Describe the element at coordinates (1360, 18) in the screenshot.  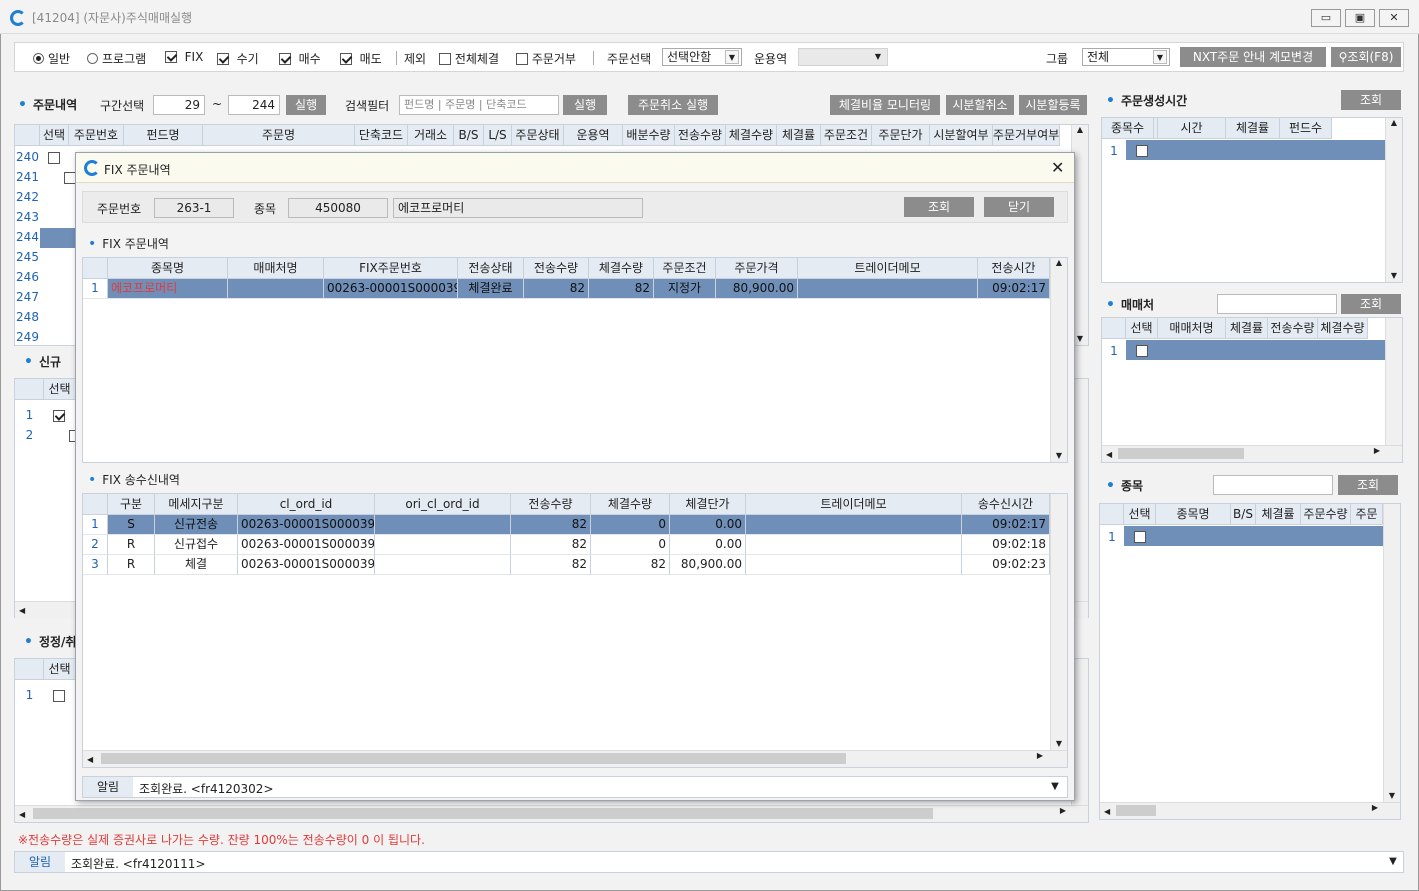
I see `maximize-button: ▣` at that location.